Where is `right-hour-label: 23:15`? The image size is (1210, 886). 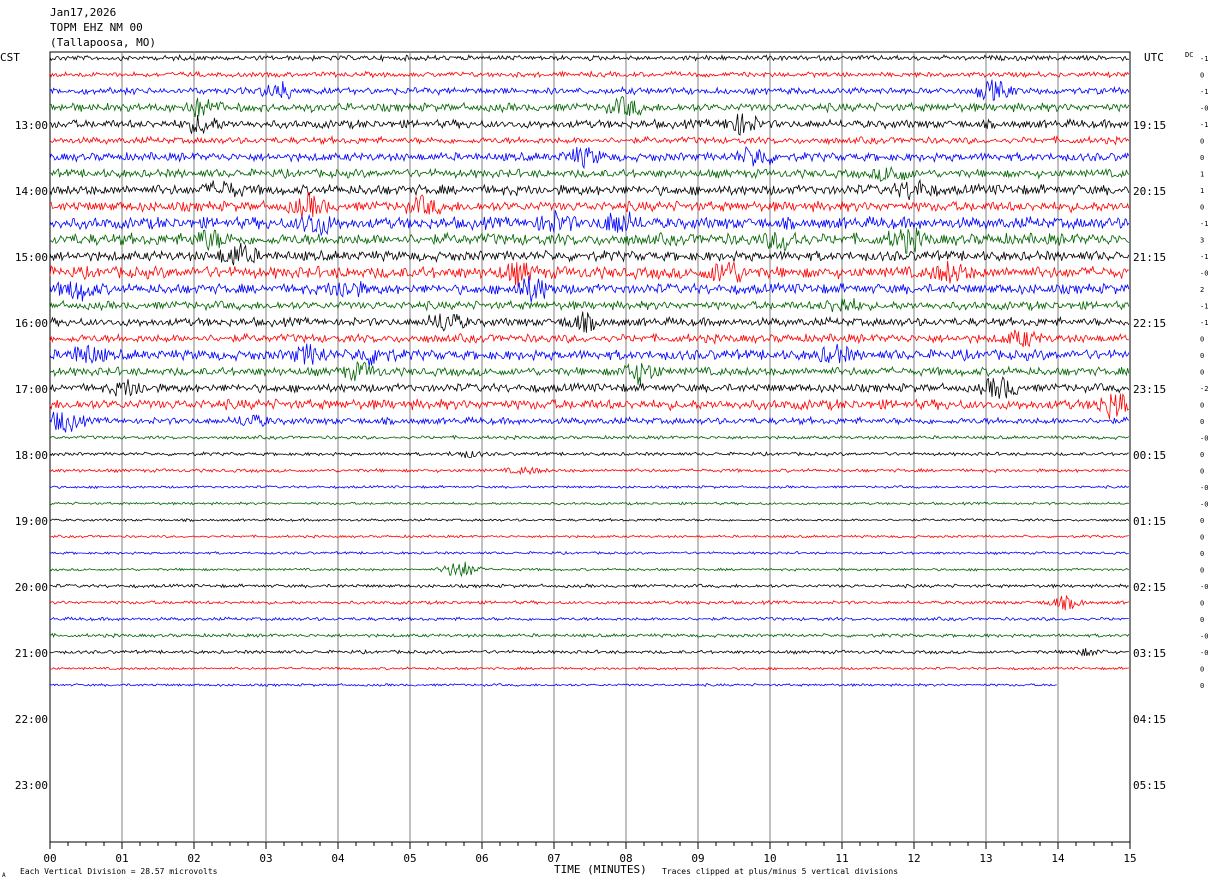
right-hour-label: 23:15 is located at coordinates (1149, 389).